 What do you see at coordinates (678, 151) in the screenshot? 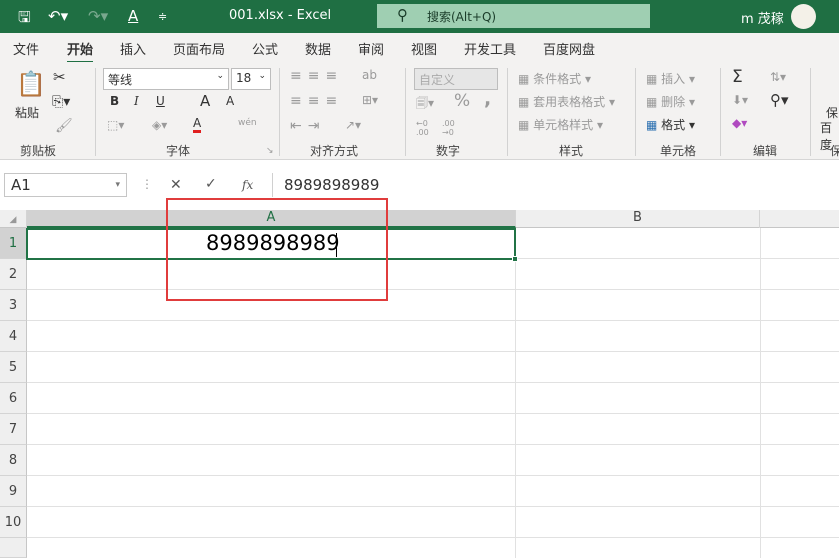
I see `group-label-cells: 单元格` at bounding box center [678, 151].